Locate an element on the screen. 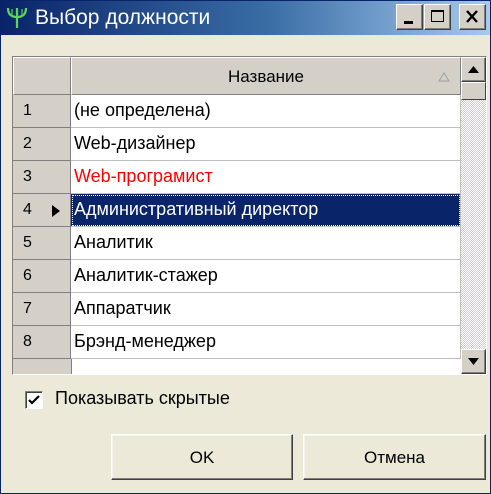  row-number-header is located at coordinates (42, 76).